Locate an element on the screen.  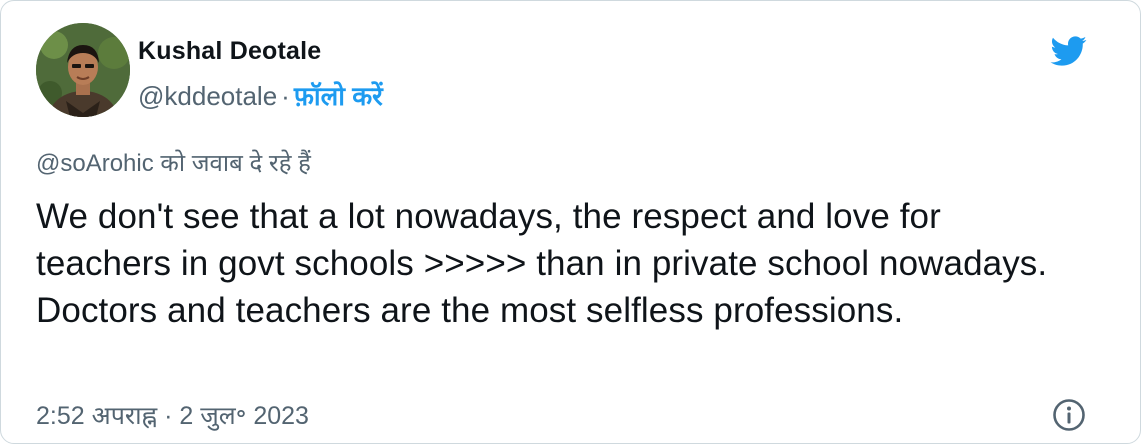
author-handle: @kddeotale is located at coordinates (207, 96).